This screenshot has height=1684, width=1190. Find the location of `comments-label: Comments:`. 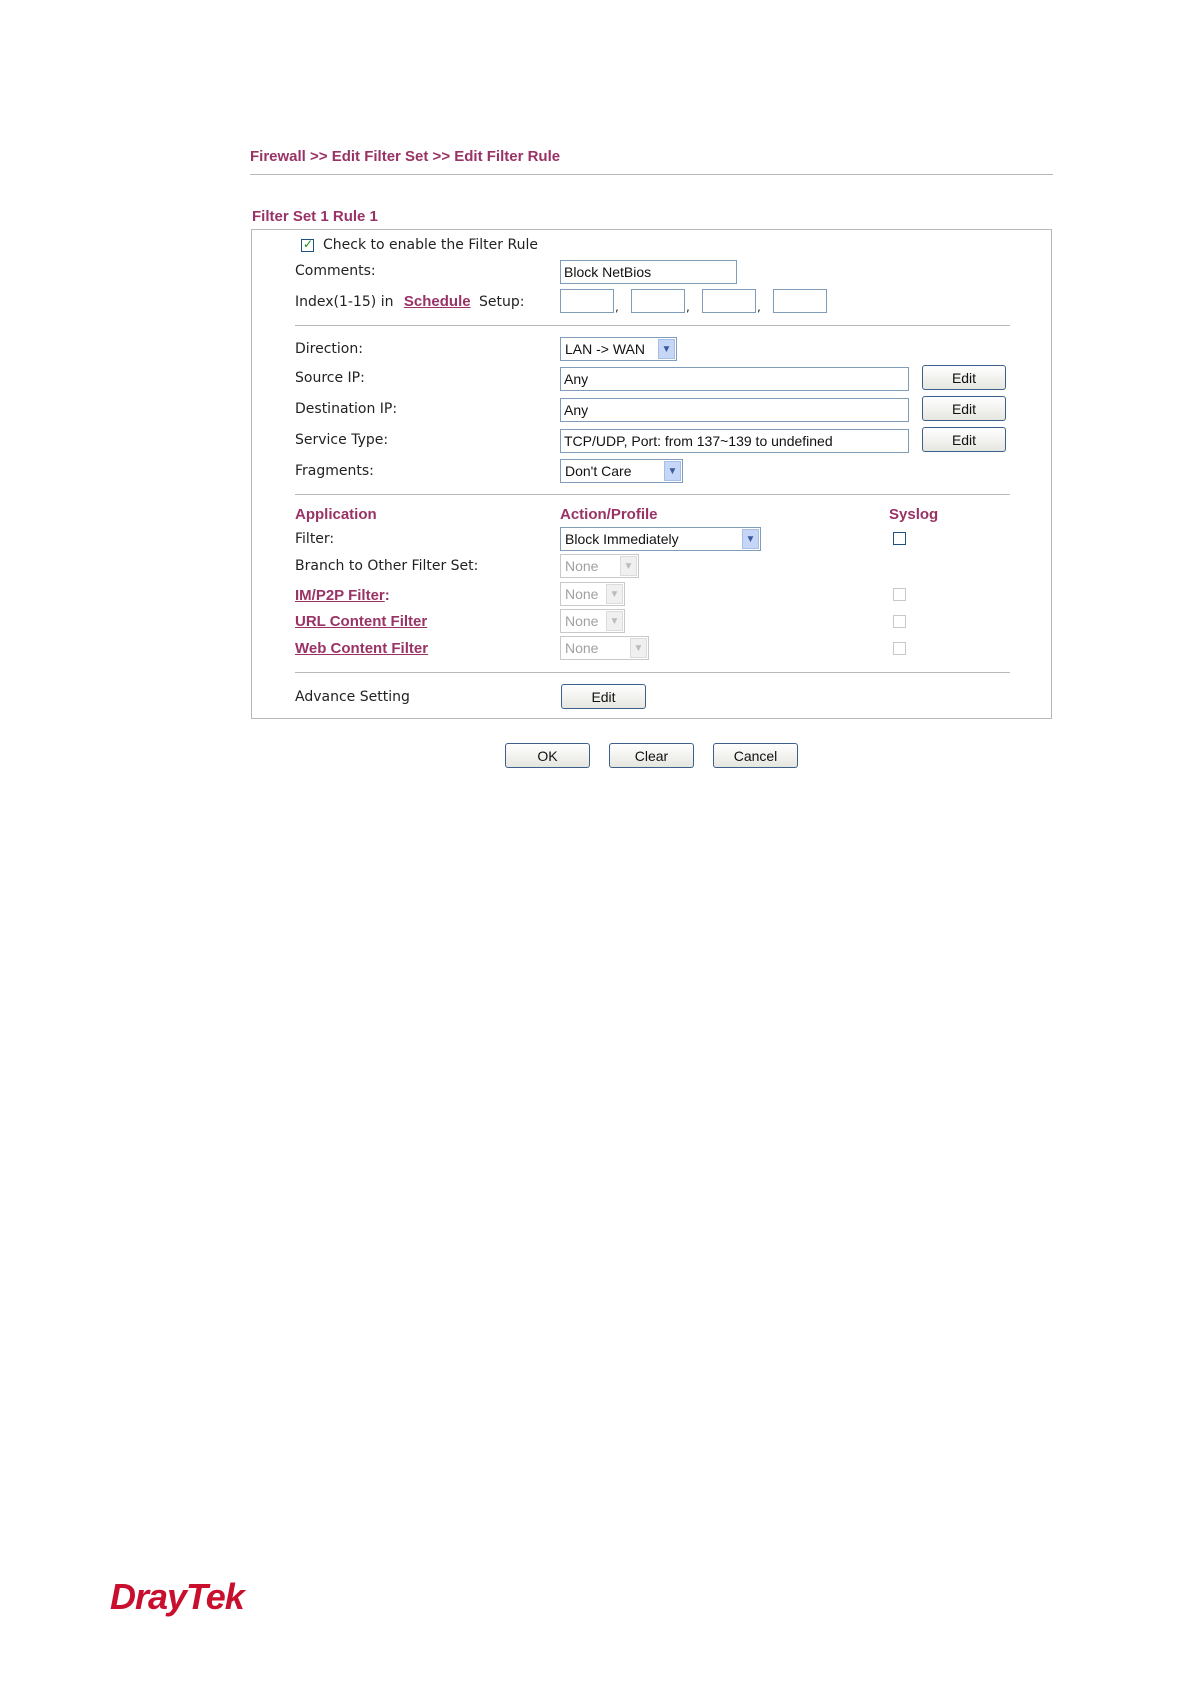

comments-label: Comments: is located at coordinates (335, 271).